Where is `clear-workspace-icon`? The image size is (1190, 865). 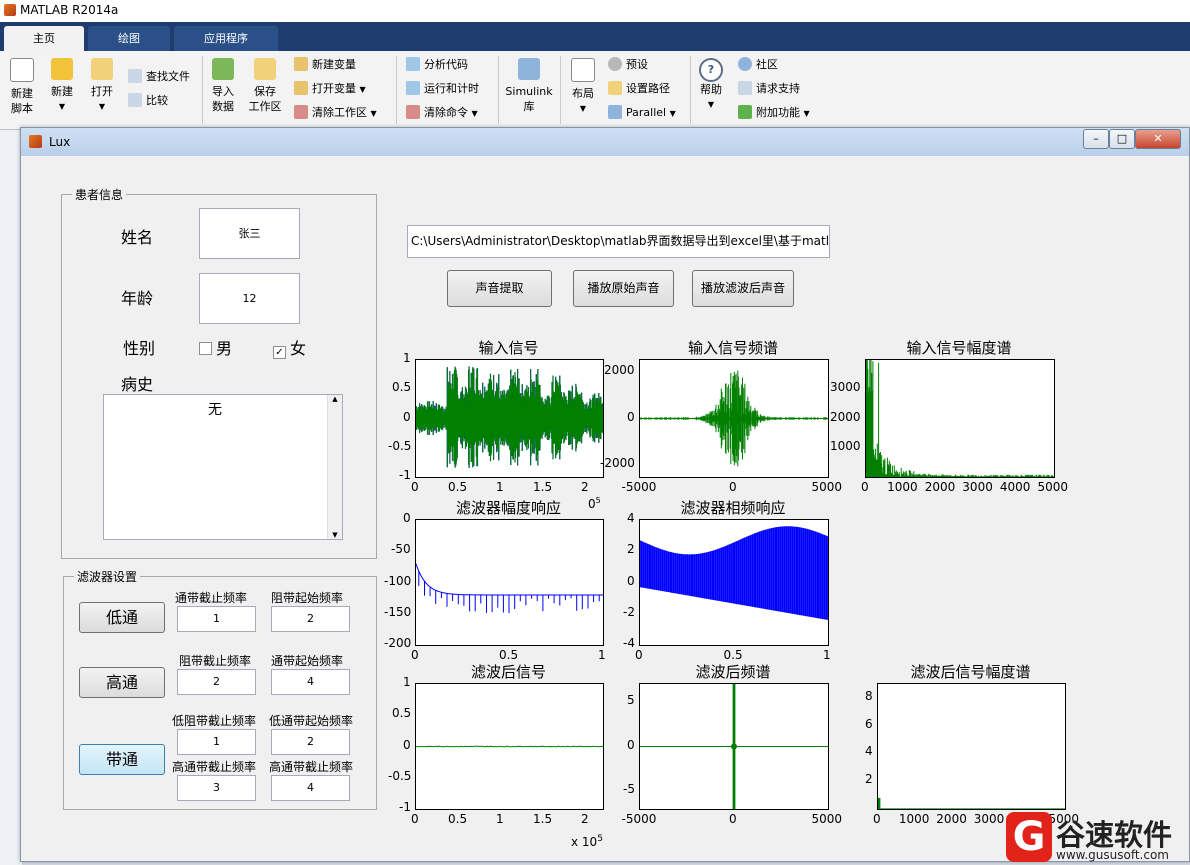 clear-workspace-icon is located at coordinates (301, 112).